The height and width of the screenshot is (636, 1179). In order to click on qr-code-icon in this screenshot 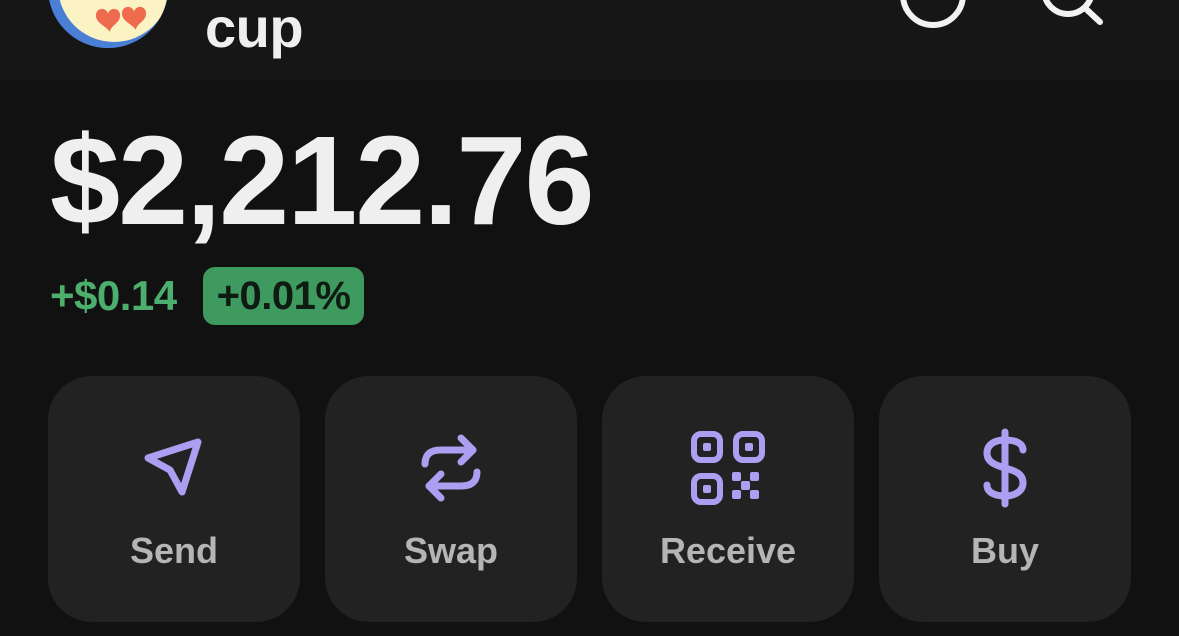, I will do `click(728, 468)`.